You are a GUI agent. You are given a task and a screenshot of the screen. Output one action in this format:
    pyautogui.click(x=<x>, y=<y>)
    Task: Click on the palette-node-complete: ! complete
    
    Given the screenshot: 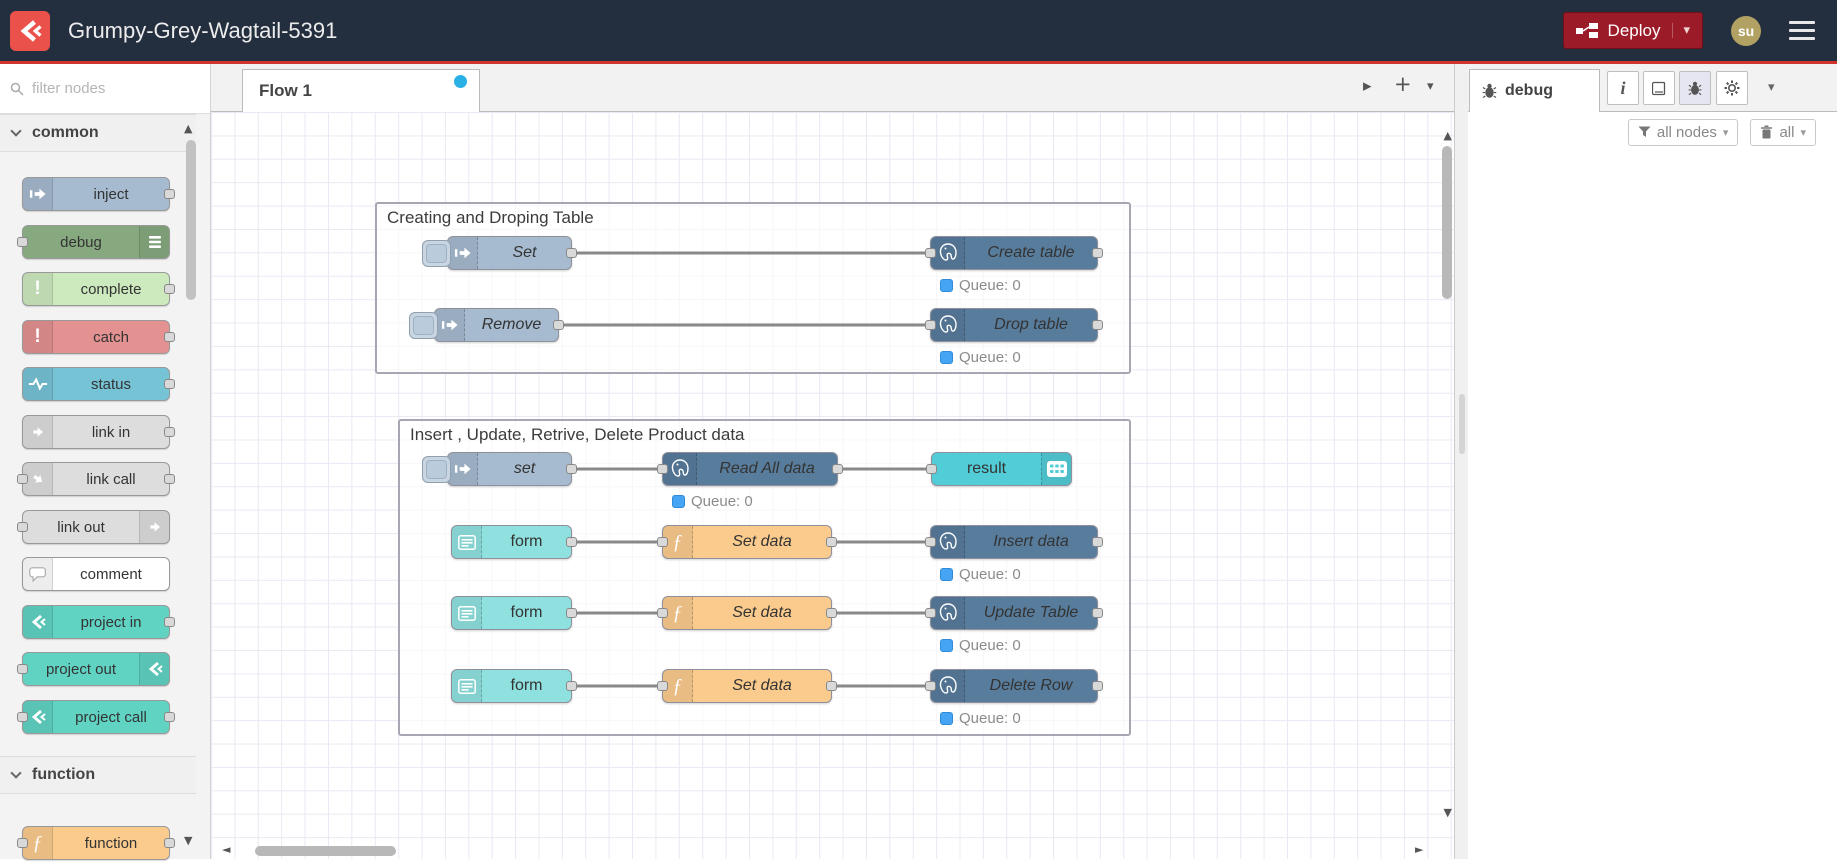 What is the action you would take?
    pyautogui.click(x=98, y=289)
    